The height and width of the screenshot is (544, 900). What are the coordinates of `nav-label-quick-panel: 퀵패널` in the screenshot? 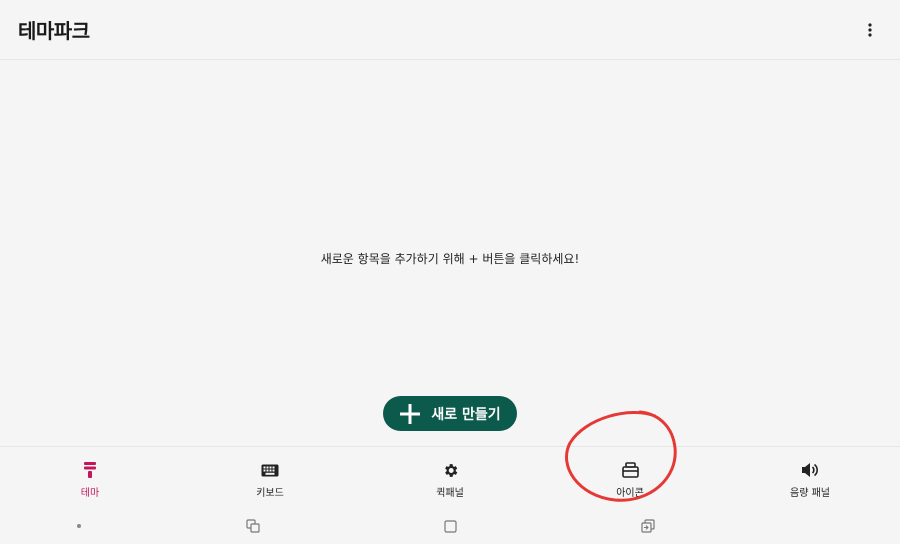 It's located at (450, 493).